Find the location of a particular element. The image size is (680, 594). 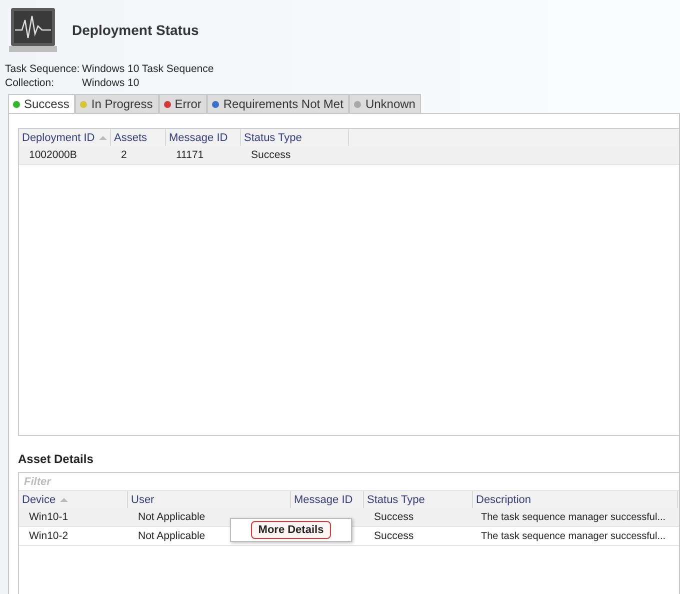

table-cell: Win10-1 is located at coordinates (48, 517).